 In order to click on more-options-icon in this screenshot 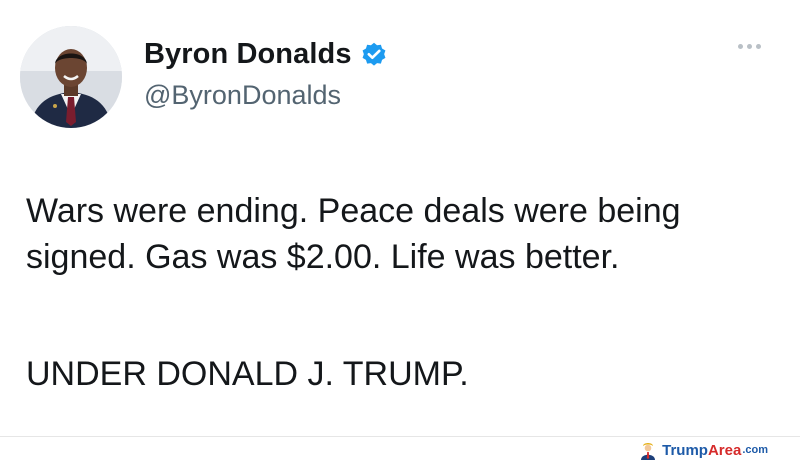, I will do `click(749, 46)`.